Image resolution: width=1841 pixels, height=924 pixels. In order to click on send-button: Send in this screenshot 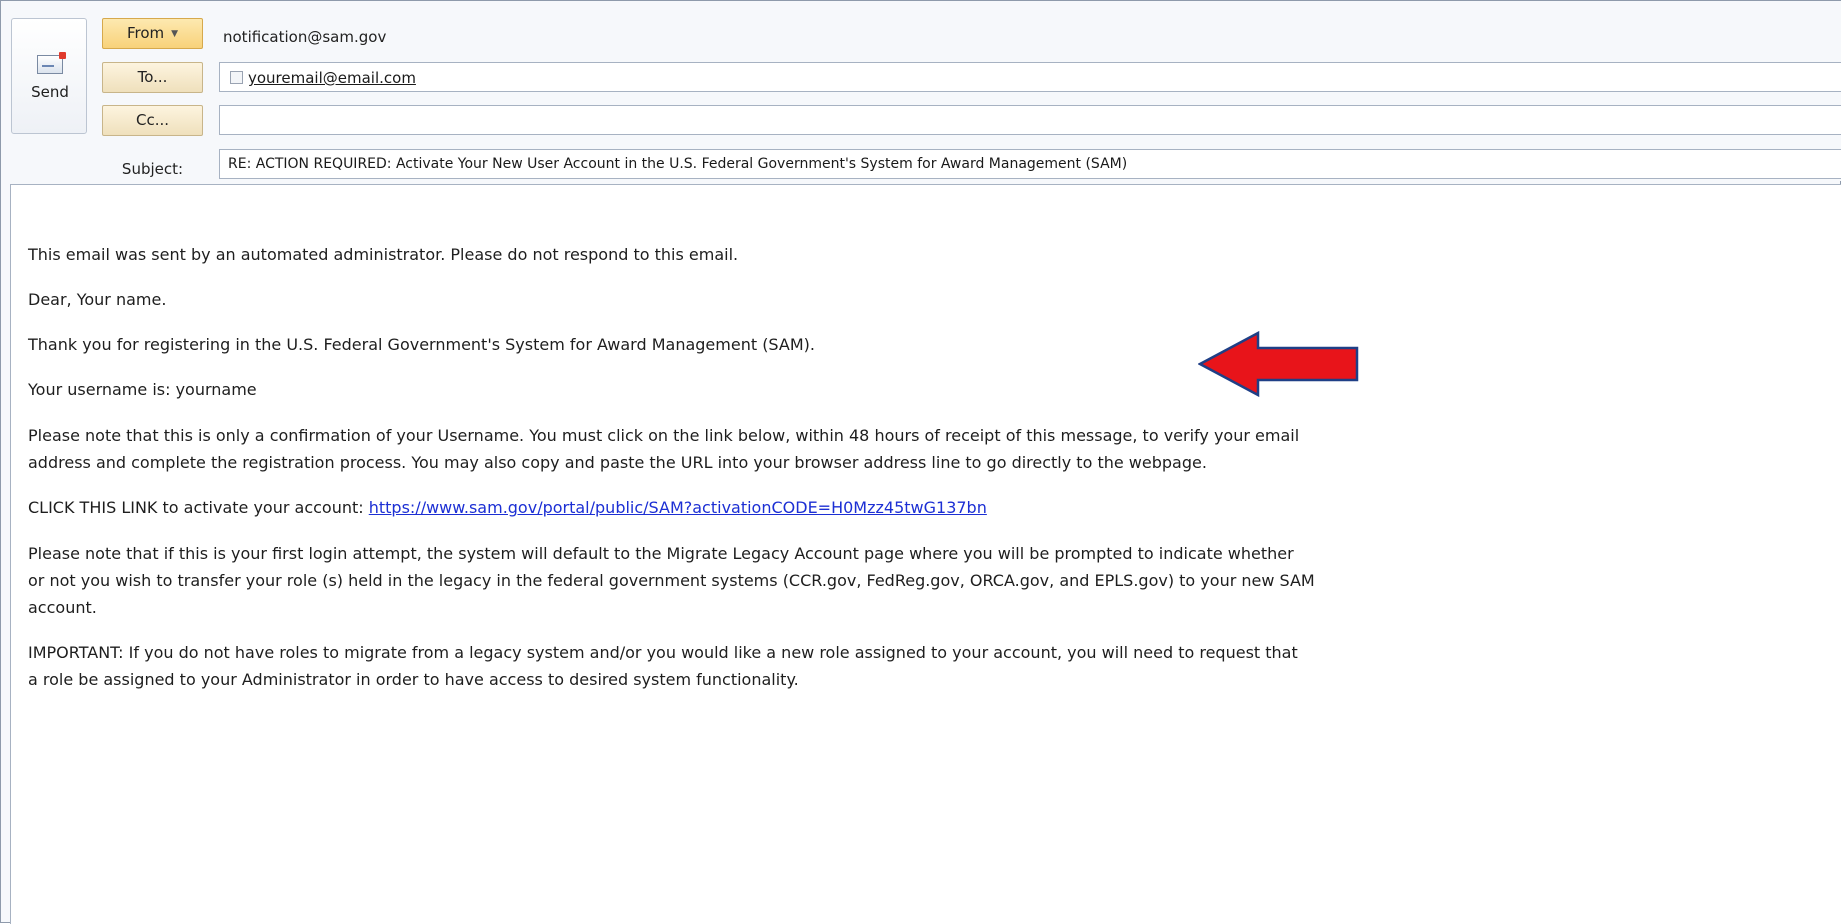, I will do `click(49, 76)`.